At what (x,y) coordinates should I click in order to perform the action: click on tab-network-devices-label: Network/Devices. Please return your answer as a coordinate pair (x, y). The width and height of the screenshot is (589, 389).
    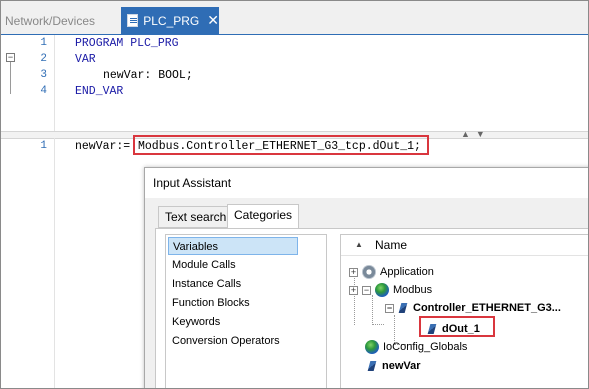
    Looking at the image, I should click on (50, 20).